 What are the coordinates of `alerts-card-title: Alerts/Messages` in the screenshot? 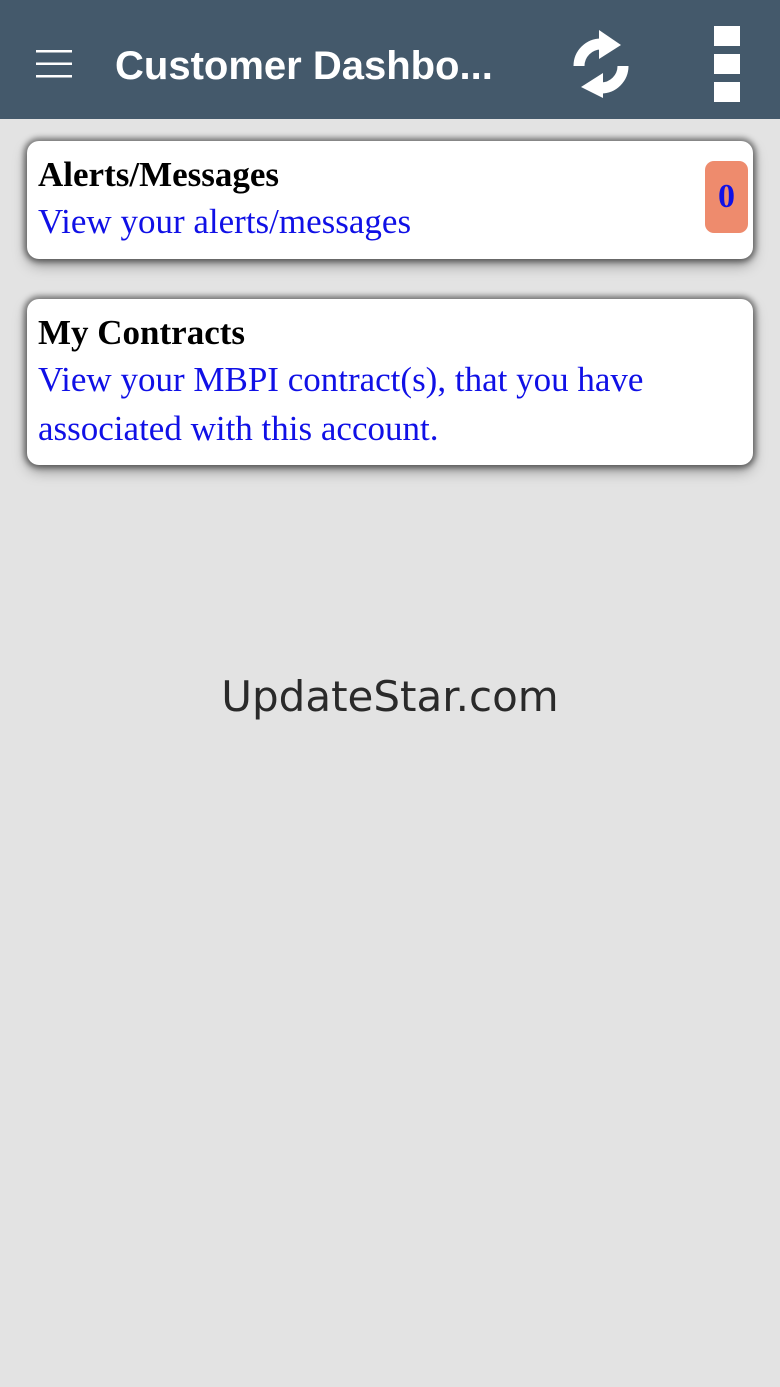 It's located at (159, 174).